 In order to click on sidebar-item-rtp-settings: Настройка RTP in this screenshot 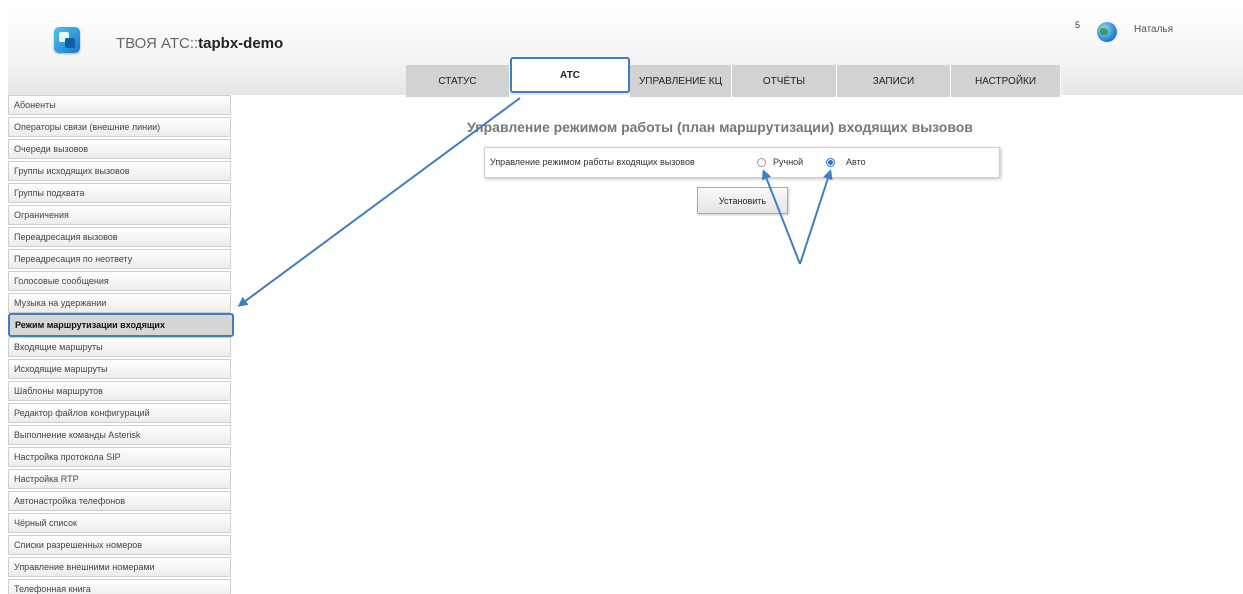, I will do `click(119, 479)`.